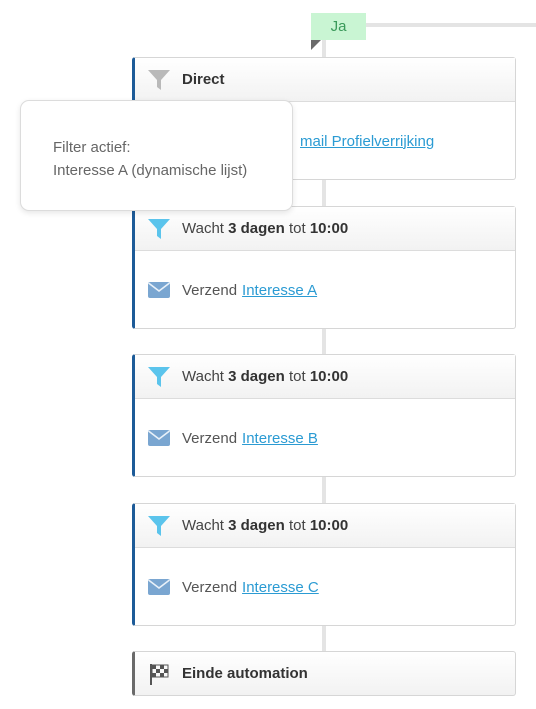 The height and width of the screenshot is (709, 536). I want to click on mail-link-interesse-c: Interesse C, so click(280, 587).